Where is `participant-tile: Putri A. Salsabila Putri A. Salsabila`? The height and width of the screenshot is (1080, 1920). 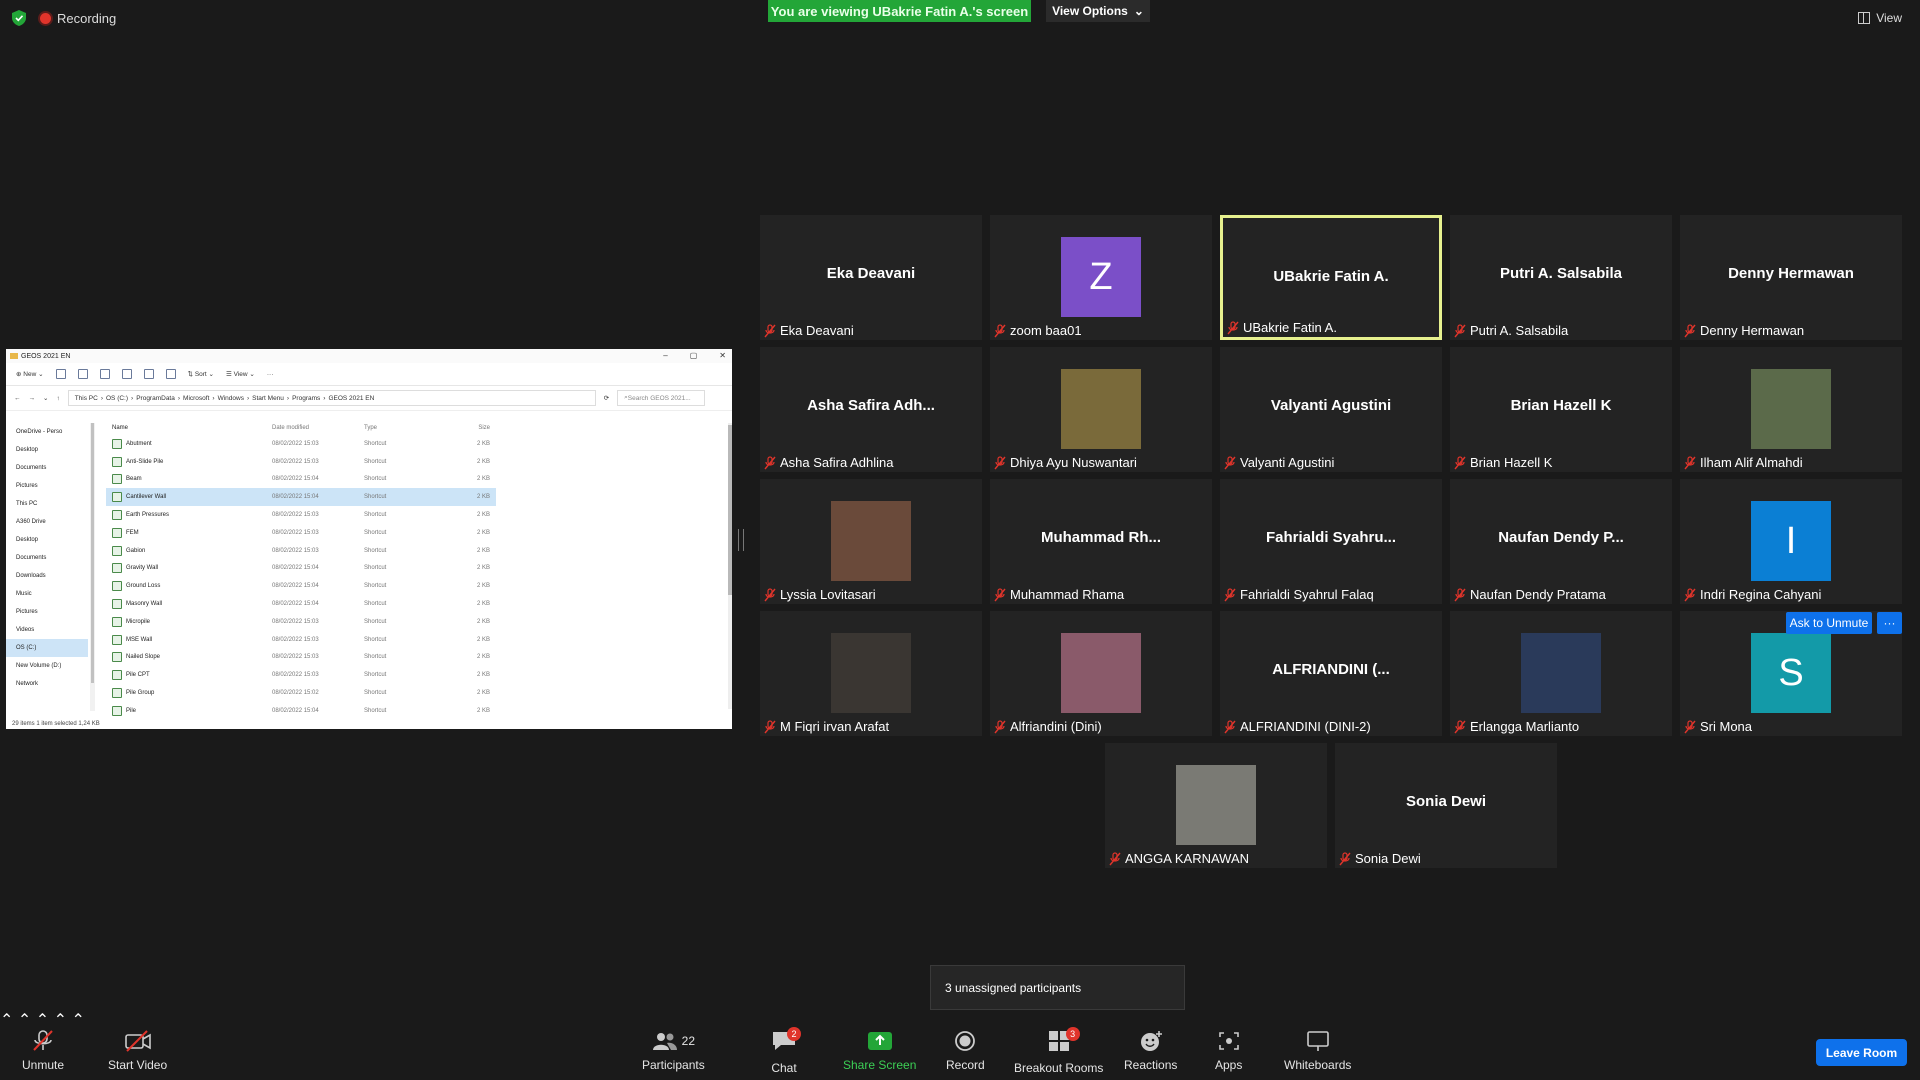 participant-tile: Putri A. Salsabila Putri A. Salsabila is located at coordinates (1561, 277).